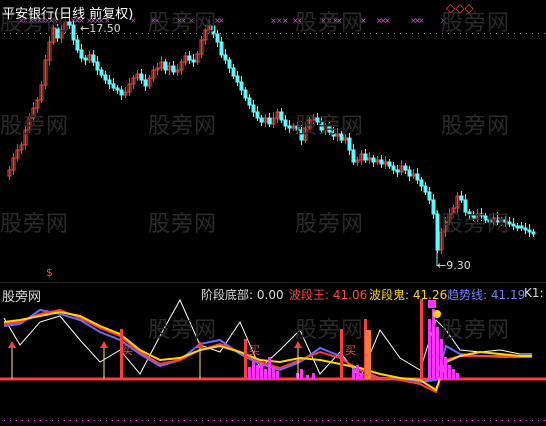  Describe the element at coordinates (22, 297) in the screenshot. I see `panel-watermark-label: 股旁网` at that location.